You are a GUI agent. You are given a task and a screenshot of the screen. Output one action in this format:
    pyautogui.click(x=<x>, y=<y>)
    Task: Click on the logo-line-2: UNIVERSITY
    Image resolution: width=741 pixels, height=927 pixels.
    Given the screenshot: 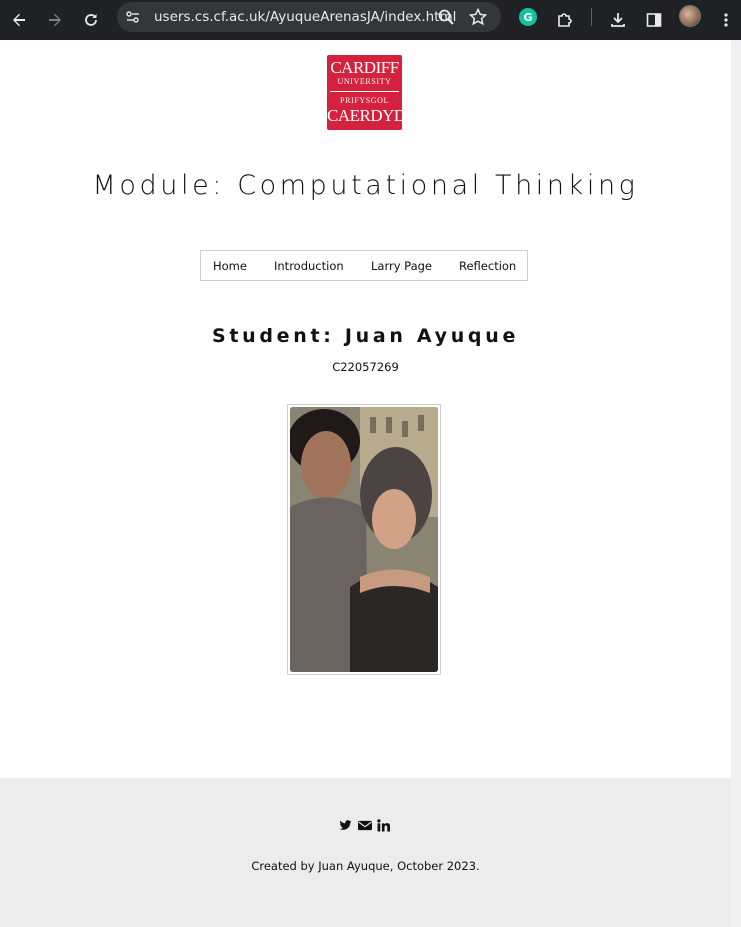 What is the action you would take?
    pyautogui.click(x=364, y=81)
    